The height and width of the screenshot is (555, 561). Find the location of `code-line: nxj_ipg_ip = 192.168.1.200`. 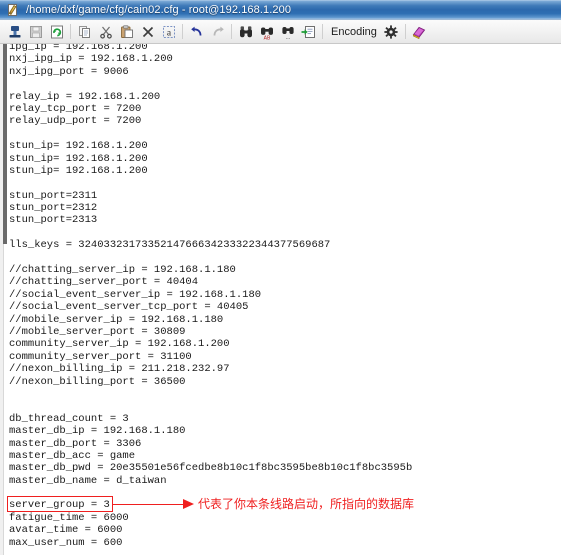

code-line: nxj_ipg_ip = 192.168.1.200 is located at coordinates (91, 59).